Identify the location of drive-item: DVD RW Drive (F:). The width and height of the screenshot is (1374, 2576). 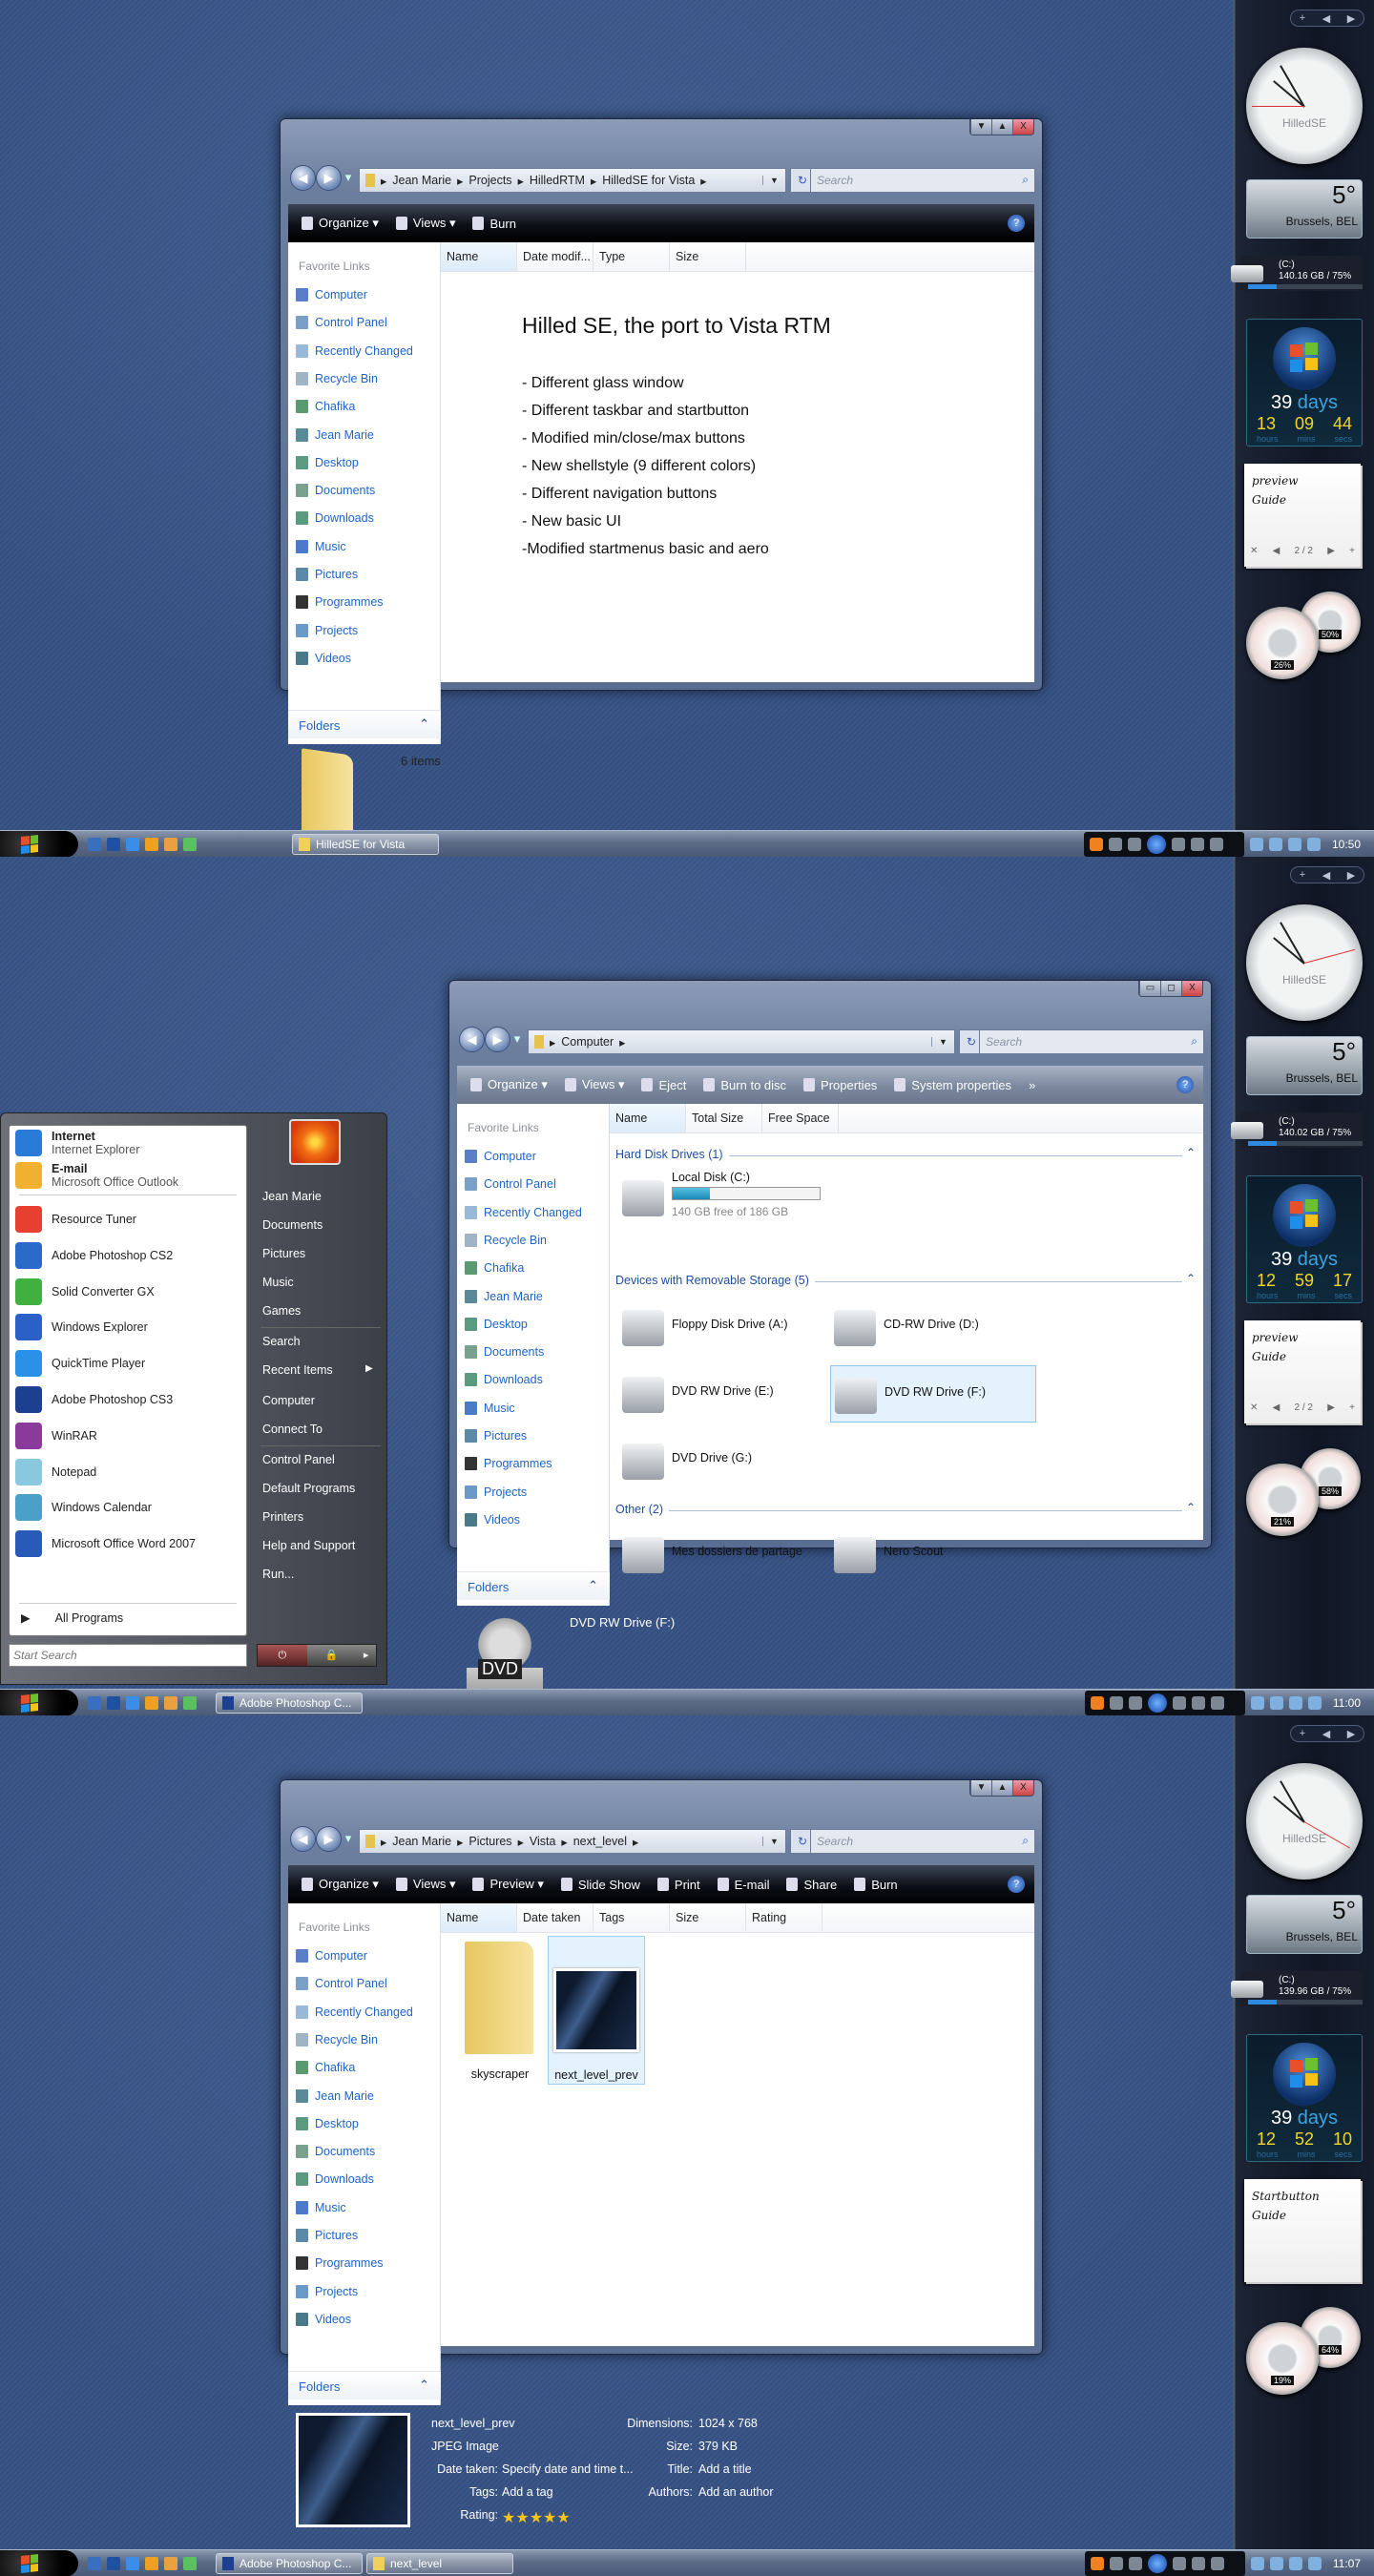
(933, 1394).